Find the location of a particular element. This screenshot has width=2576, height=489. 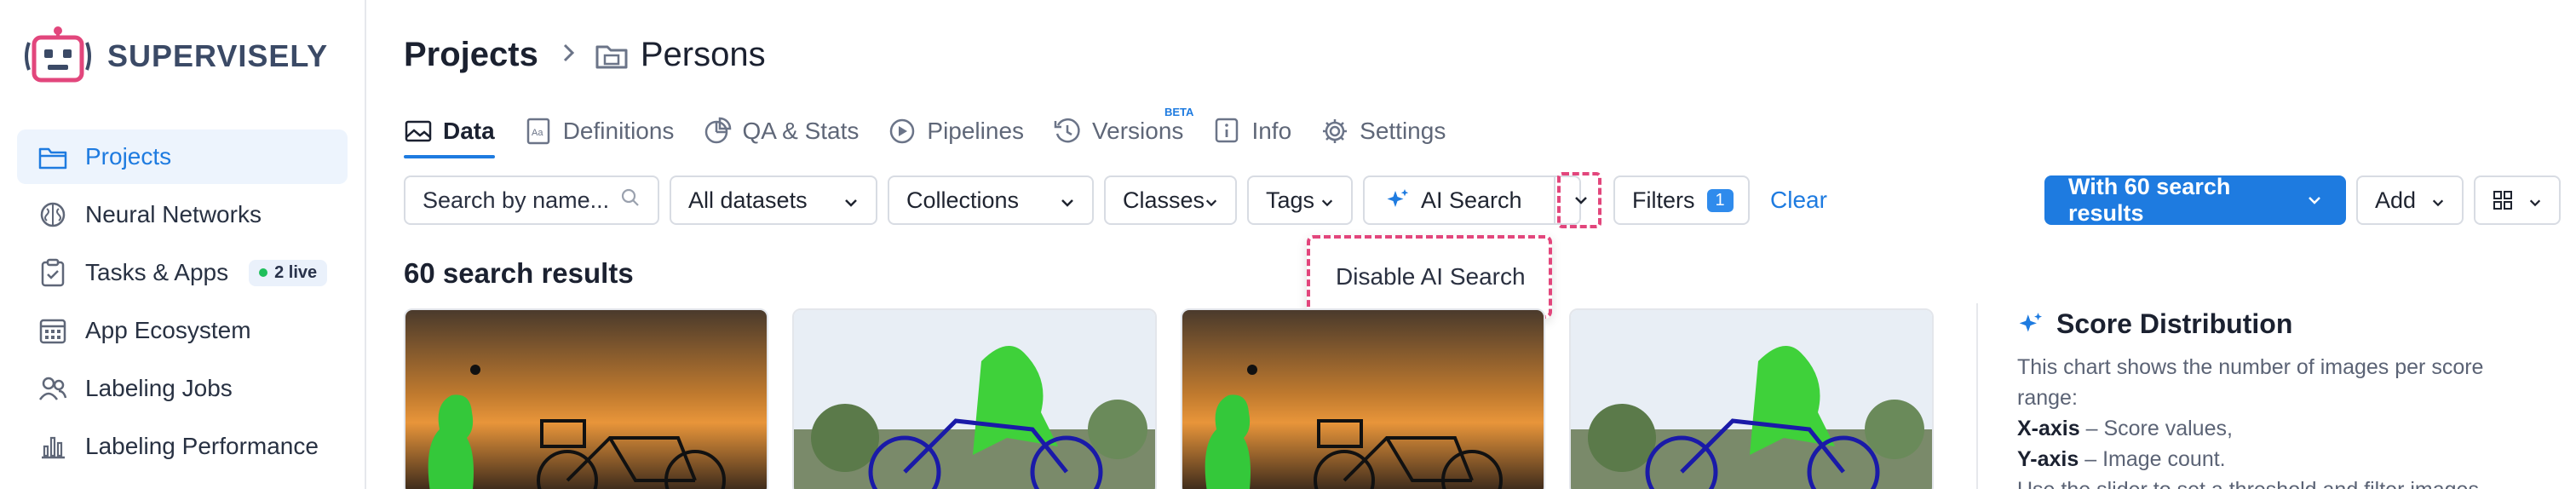

tab-settings: Settings is located at coordinates (1383, 131).